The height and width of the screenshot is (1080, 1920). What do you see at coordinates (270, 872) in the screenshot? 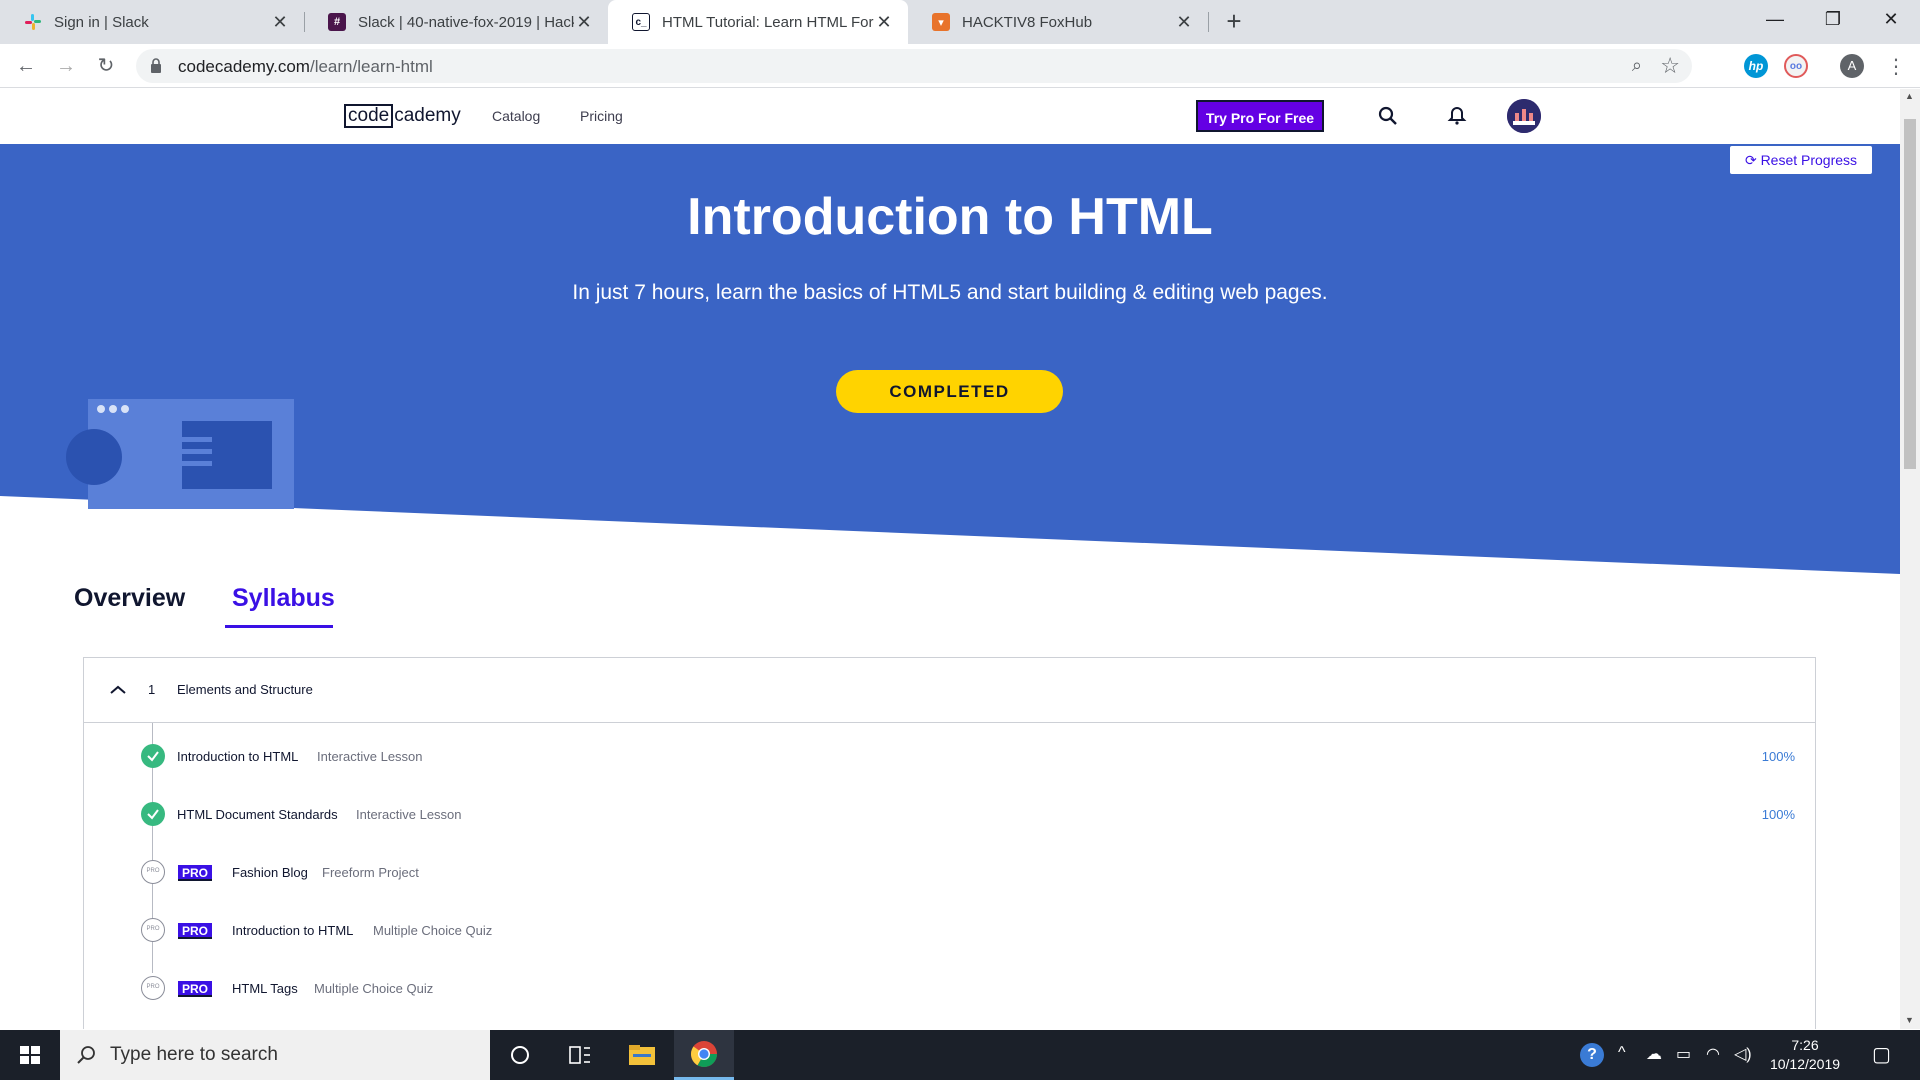
I see `lesson-name: Fashion Blog` at bounding box center [270, 872].